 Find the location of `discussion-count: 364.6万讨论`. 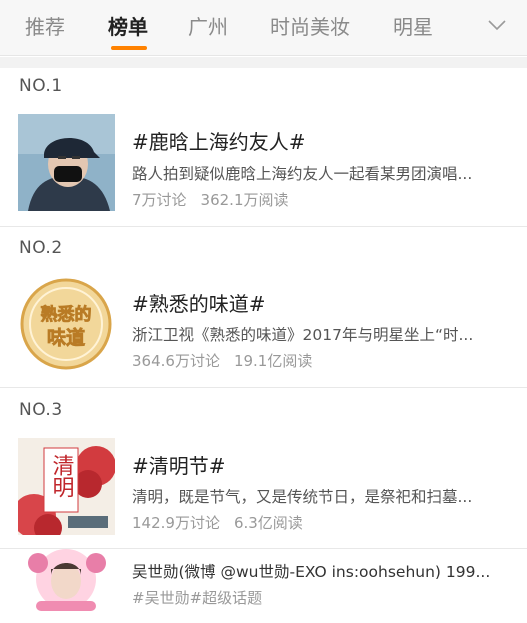

discussion-count: 364.6万讨论 is located at coordinates (176, 361).